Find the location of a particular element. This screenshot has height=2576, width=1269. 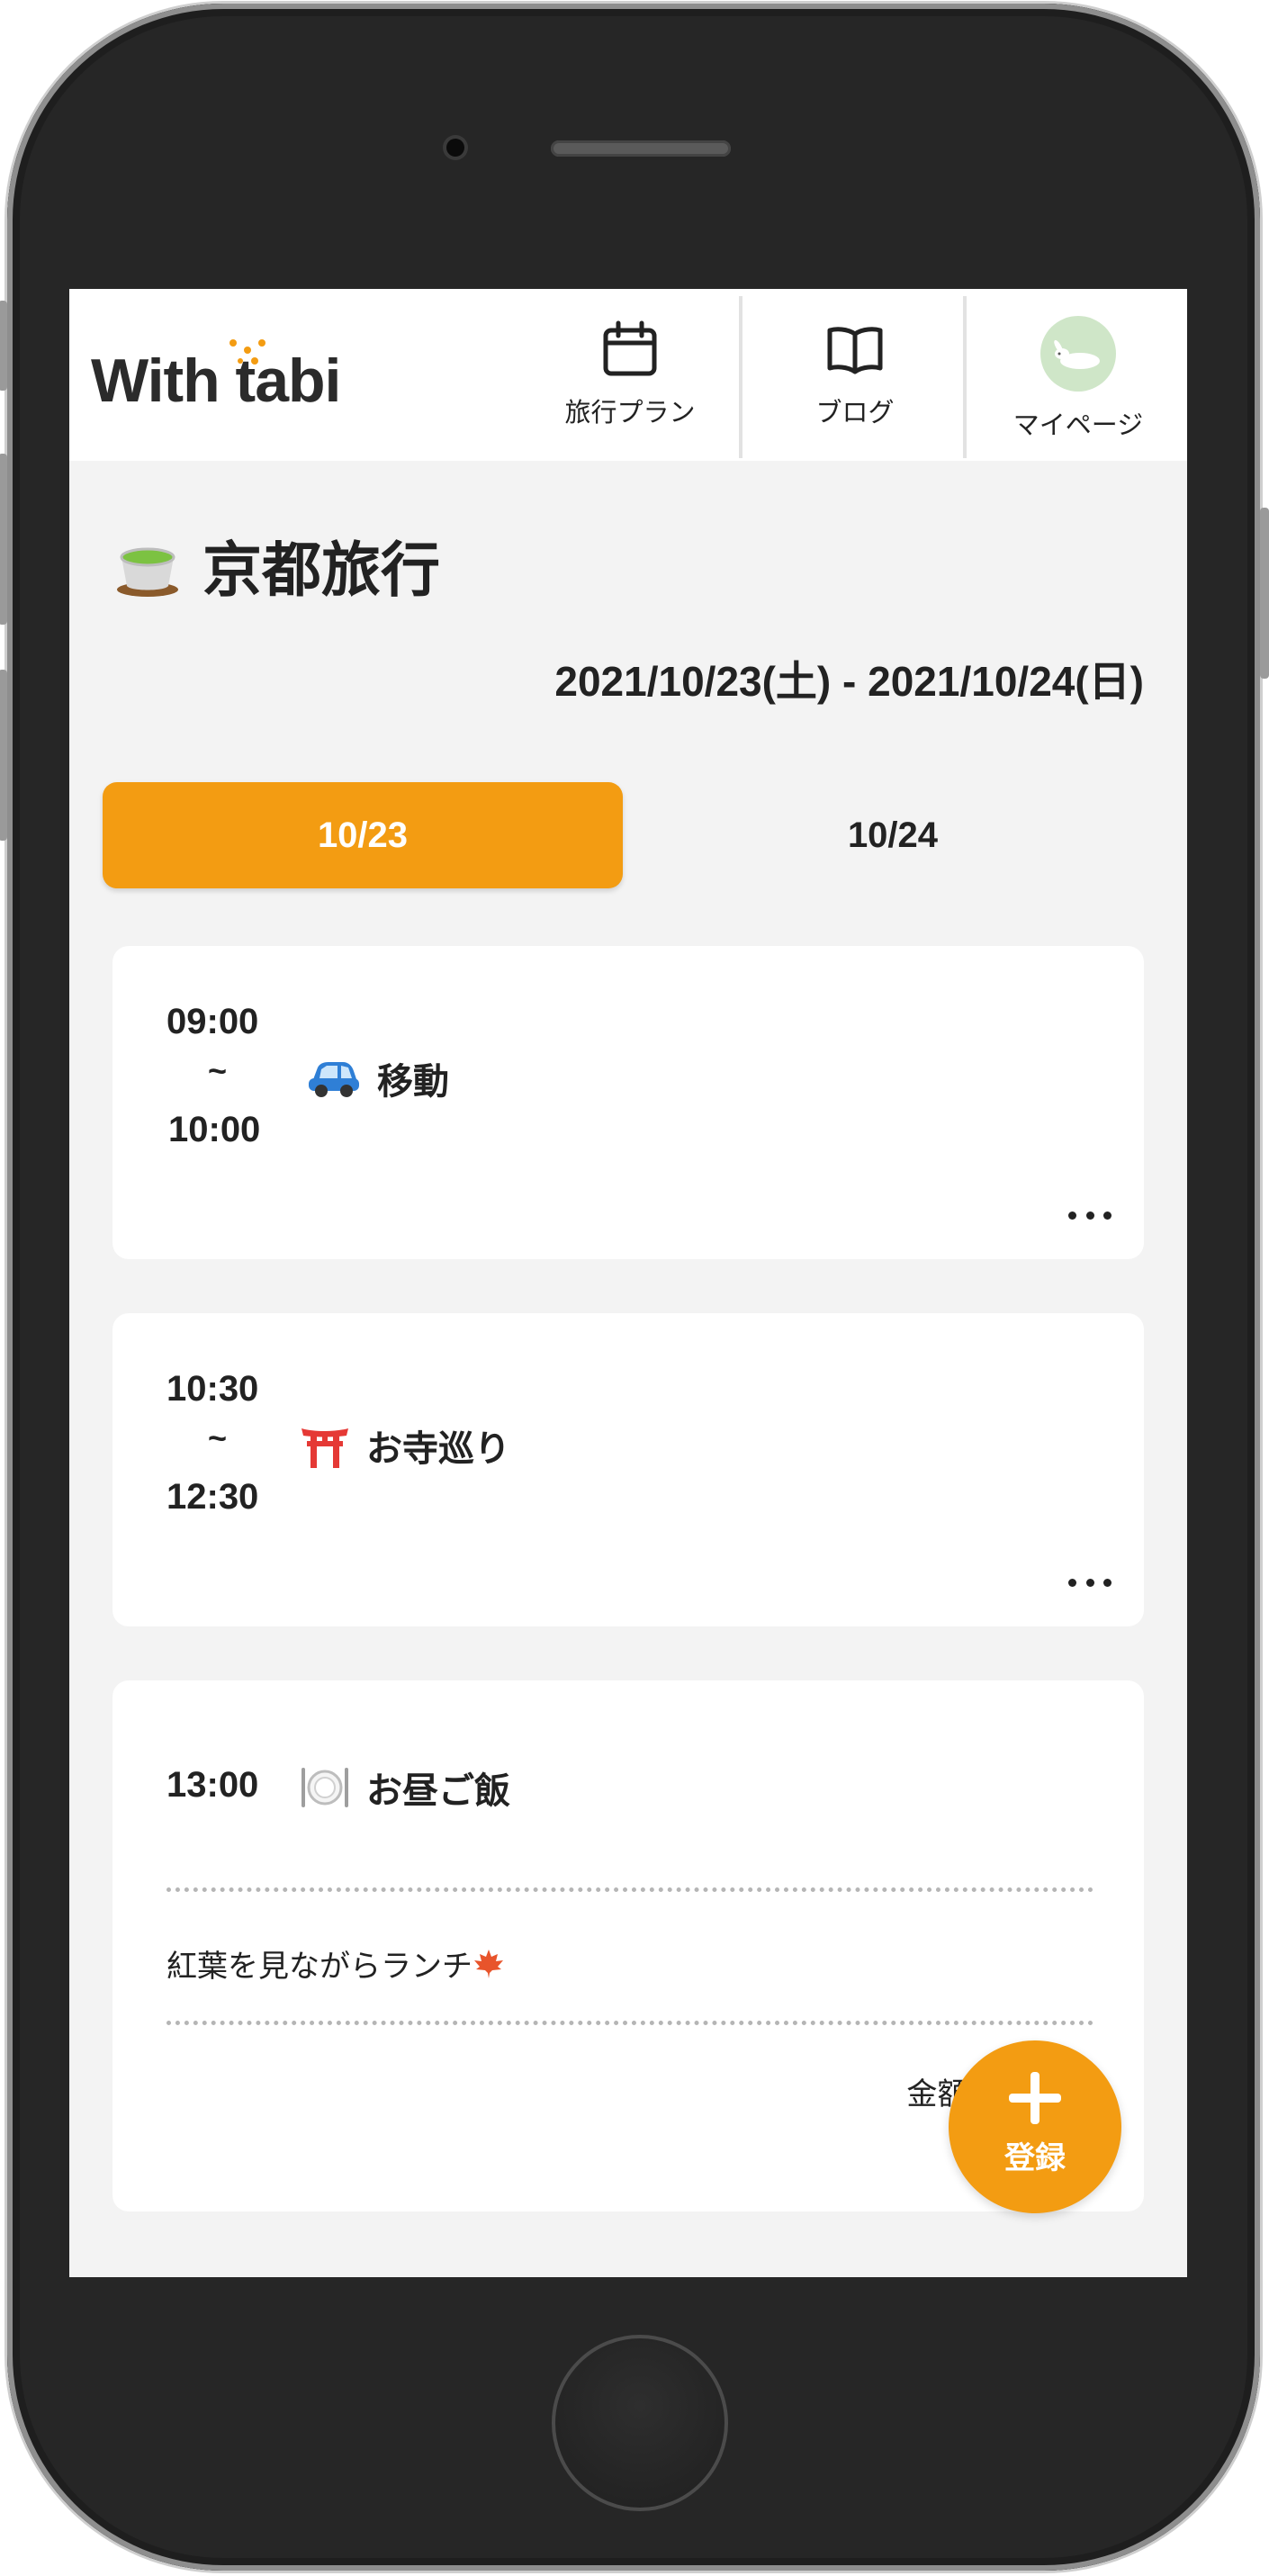

silent-switch is located at coordinates (4, 346).